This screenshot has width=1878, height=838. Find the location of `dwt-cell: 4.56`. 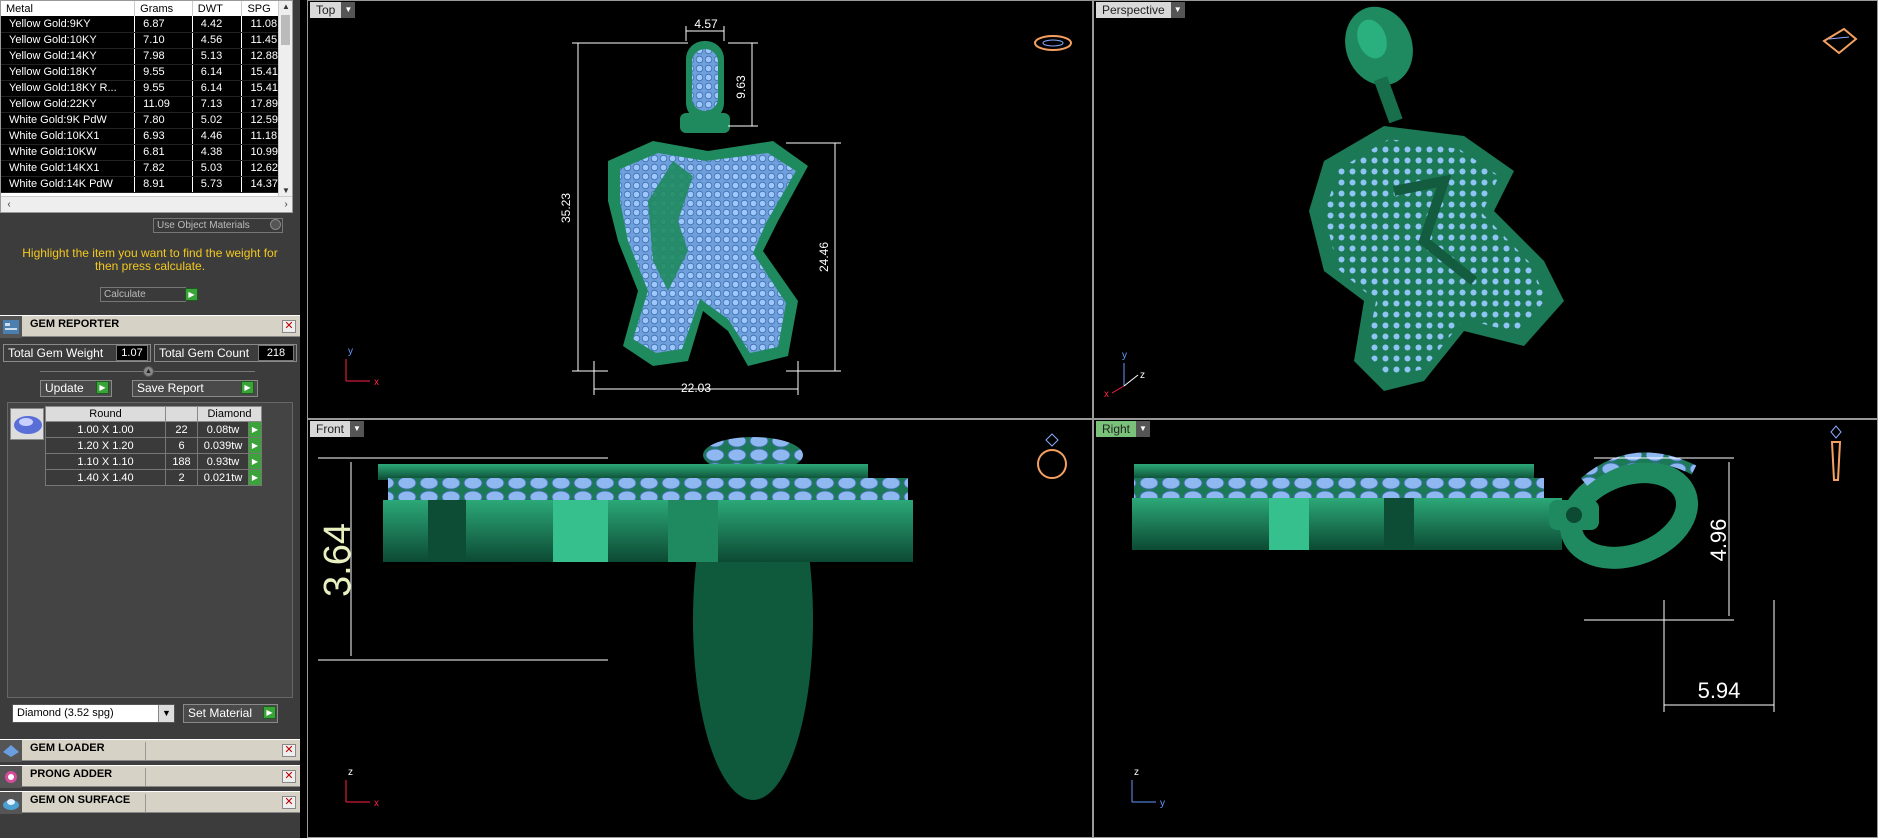

dwt-cell: 4.56 is located at coordinates (217, 40).